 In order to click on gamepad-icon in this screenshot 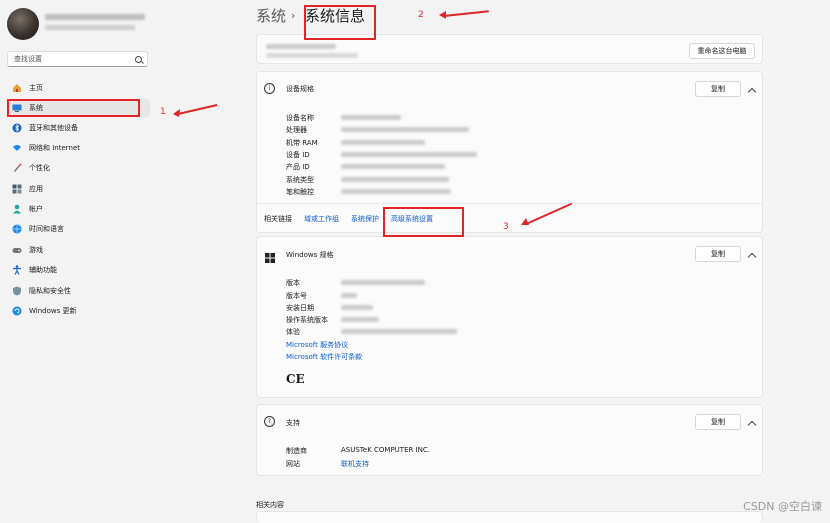, I will do `click(17, 250)`.